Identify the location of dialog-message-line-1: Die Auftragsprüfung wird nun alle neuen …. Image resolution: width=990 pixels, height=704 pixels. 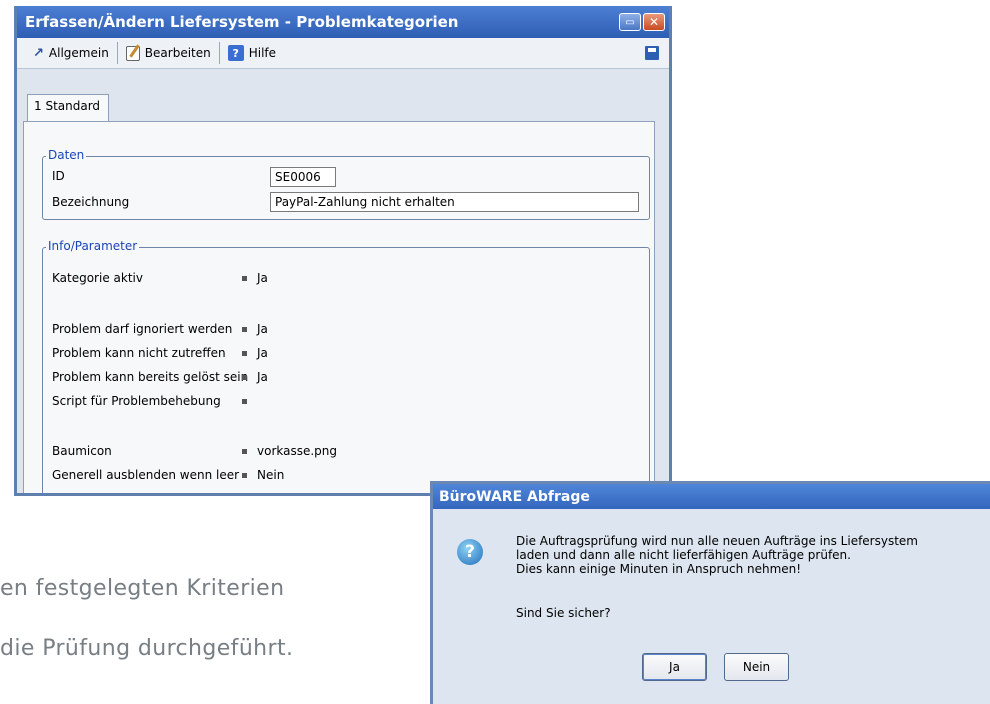
(717, 541).